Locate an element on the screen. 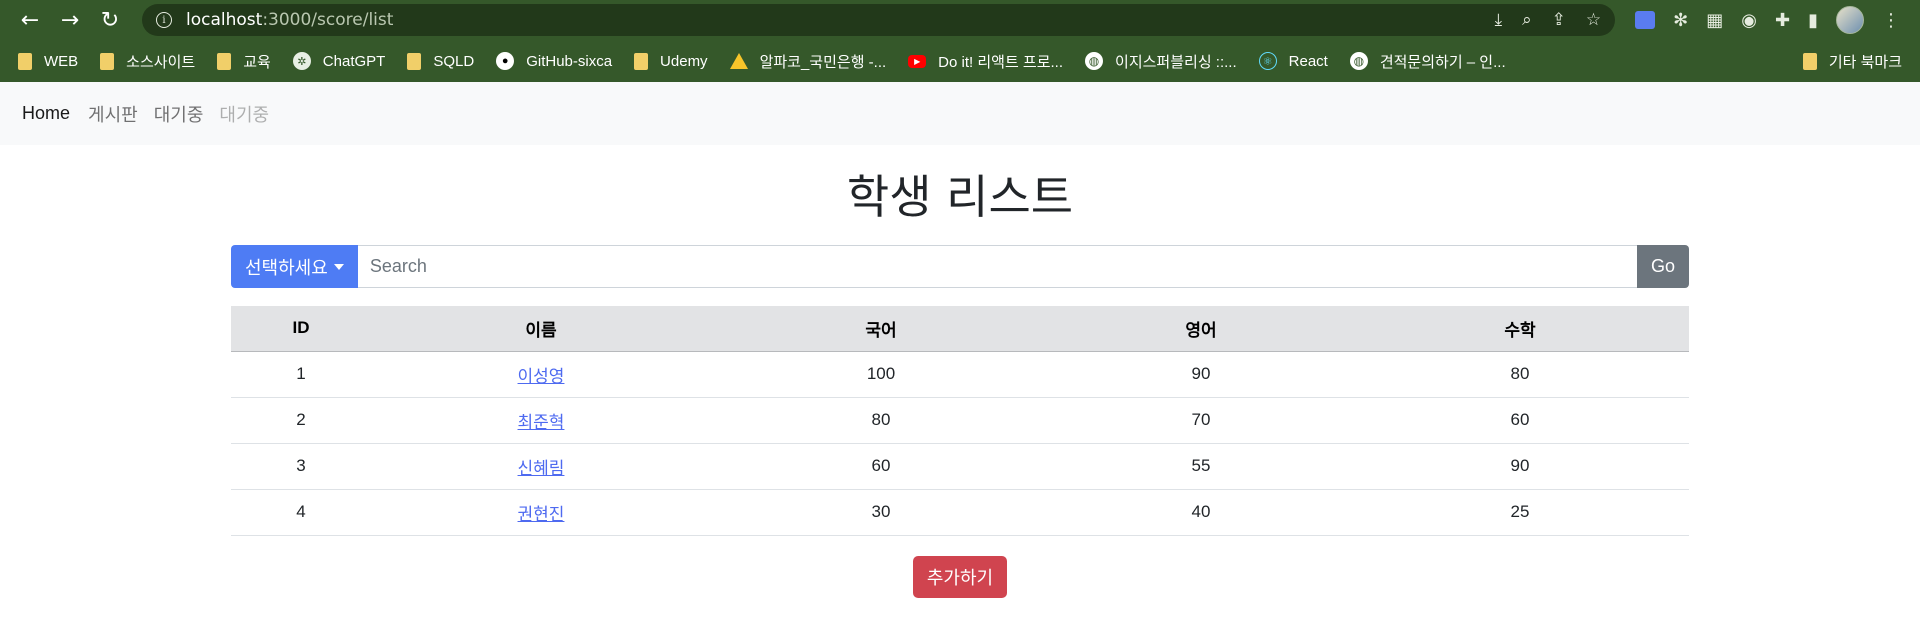 This screenshot has width=1920, height=617. bookmark-item: ⚛ React is located at coordinates (1293, 61).